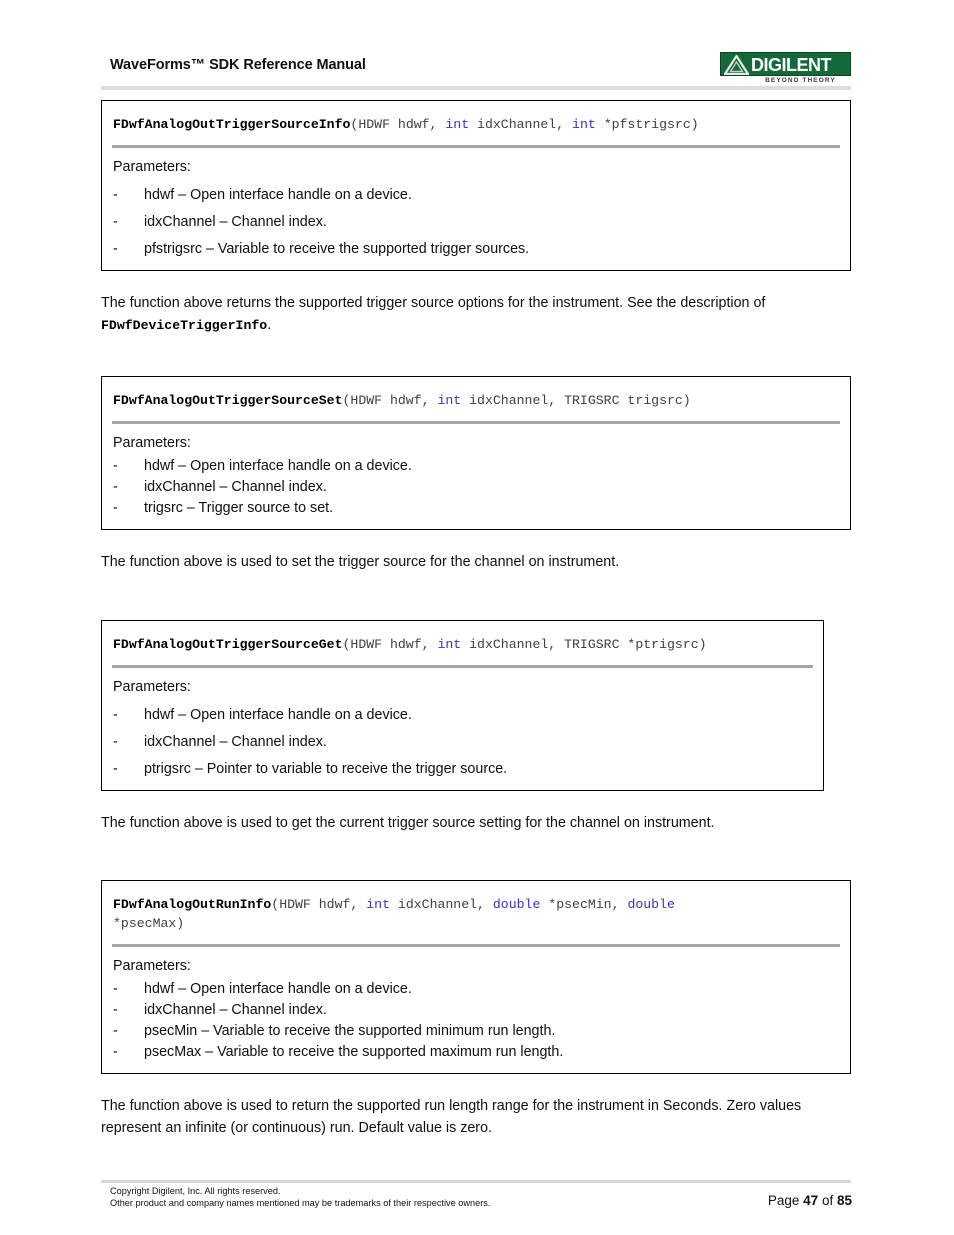 This screenshot has height=1235, width=954. What do you see at coordinates (238, 65) in the screenshot?
I see `page-header-title: WaveForms™ SDK Reference Manual` at bounding box center [238, 65].